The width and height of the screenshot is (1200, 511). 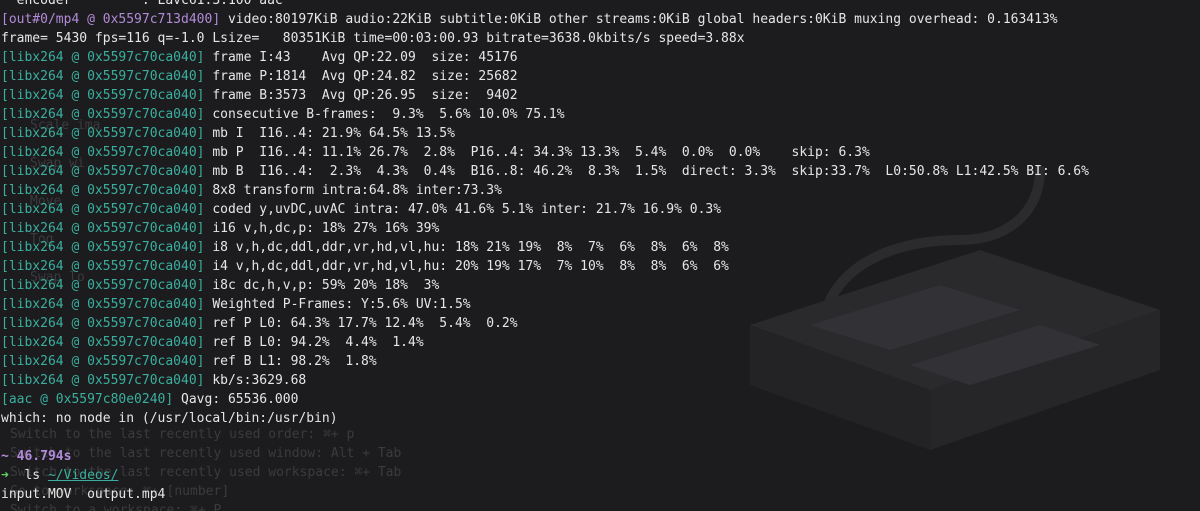 I want to click on log-text: i8c dc,h,v,p: 59% 20% 18% 3%, so click(x=322, y=285).